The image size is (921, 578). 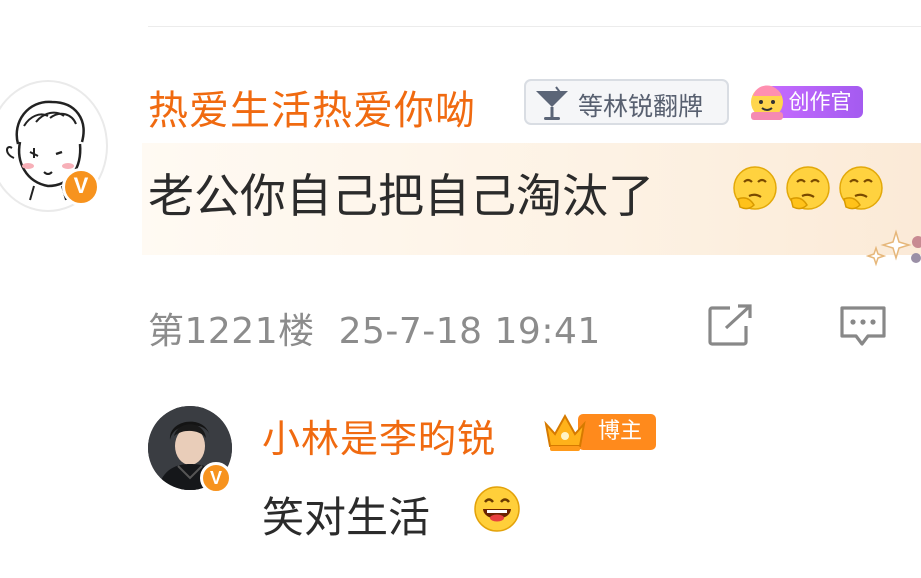 I want to click on creator-mascot-icon, so click(x=767, y=102).